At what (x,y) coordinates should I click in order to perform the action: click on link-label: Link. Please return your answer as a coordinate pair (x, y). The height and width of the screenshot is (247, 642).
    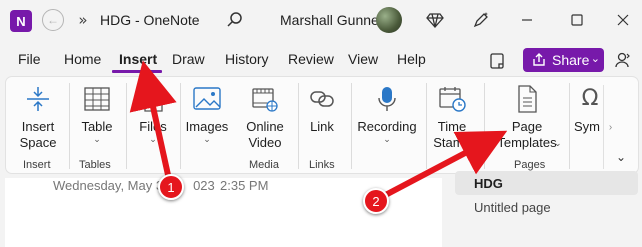
    Looking at the image, I should click on (322, 126).